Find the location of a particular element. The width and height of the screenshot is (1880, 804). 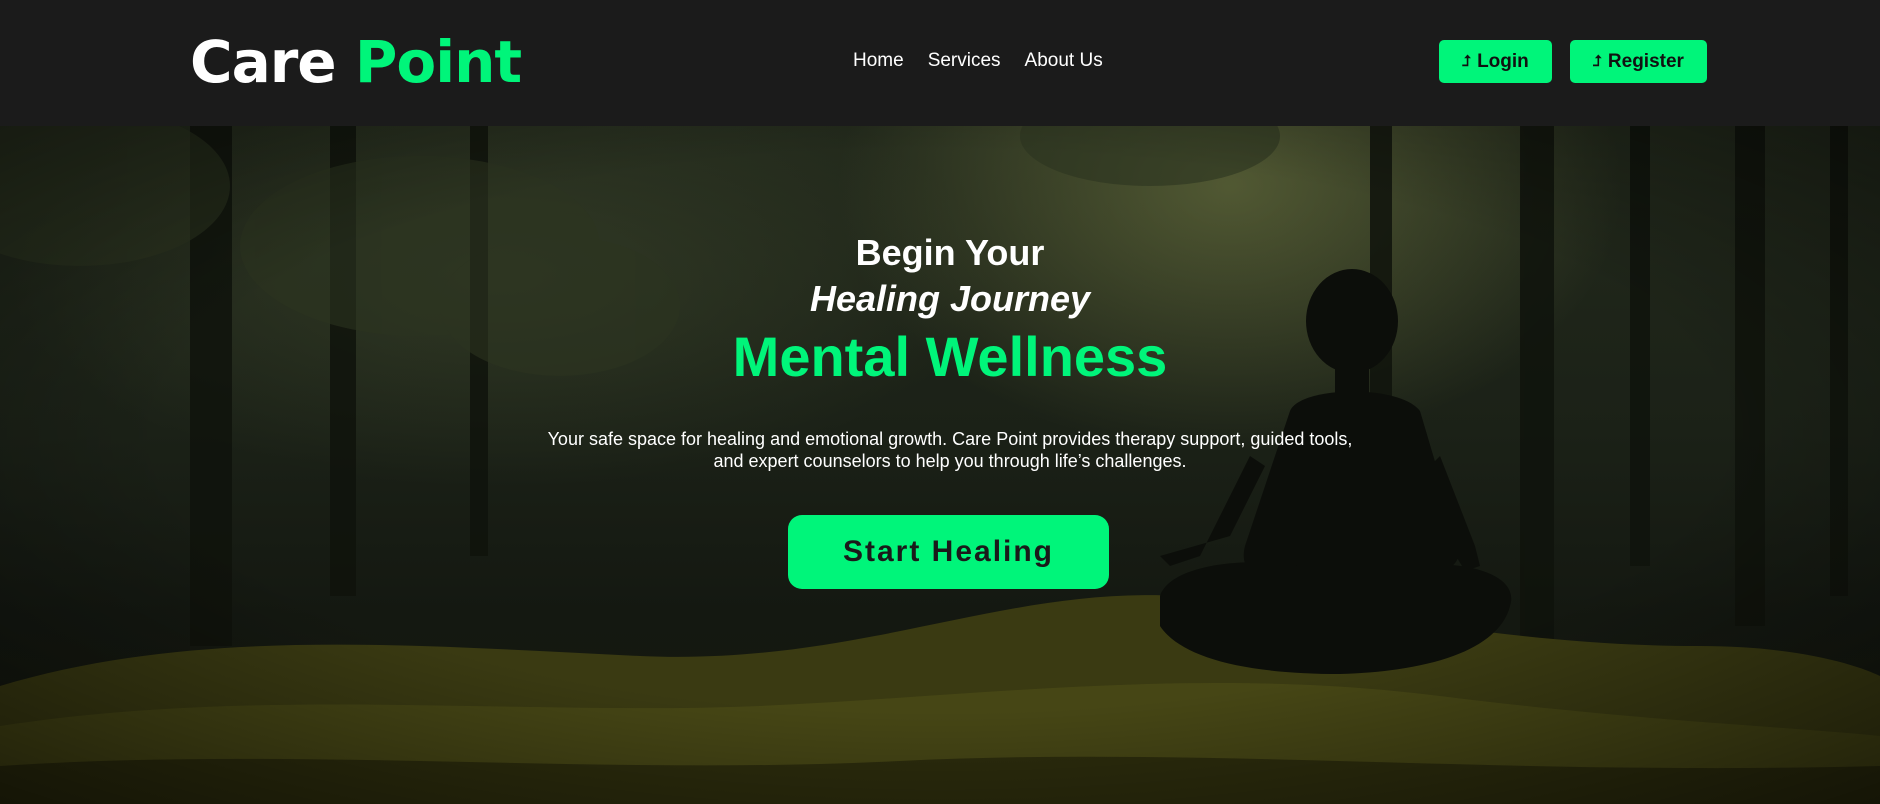

register-button: ⮥ Register is located at coordinates (1638, 61).